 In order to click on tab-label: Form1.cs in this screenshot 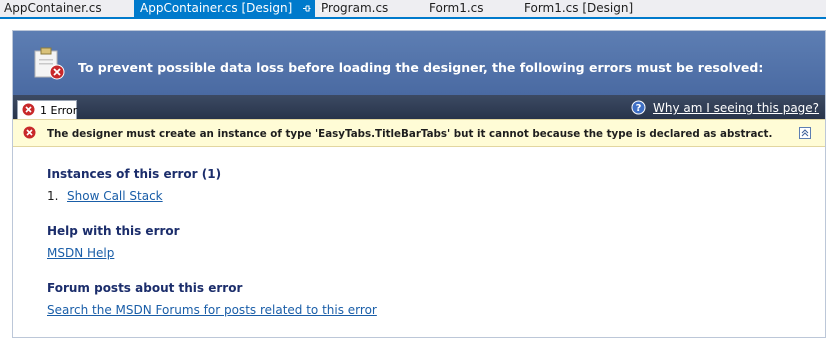, I will do `click(456, 8)`.